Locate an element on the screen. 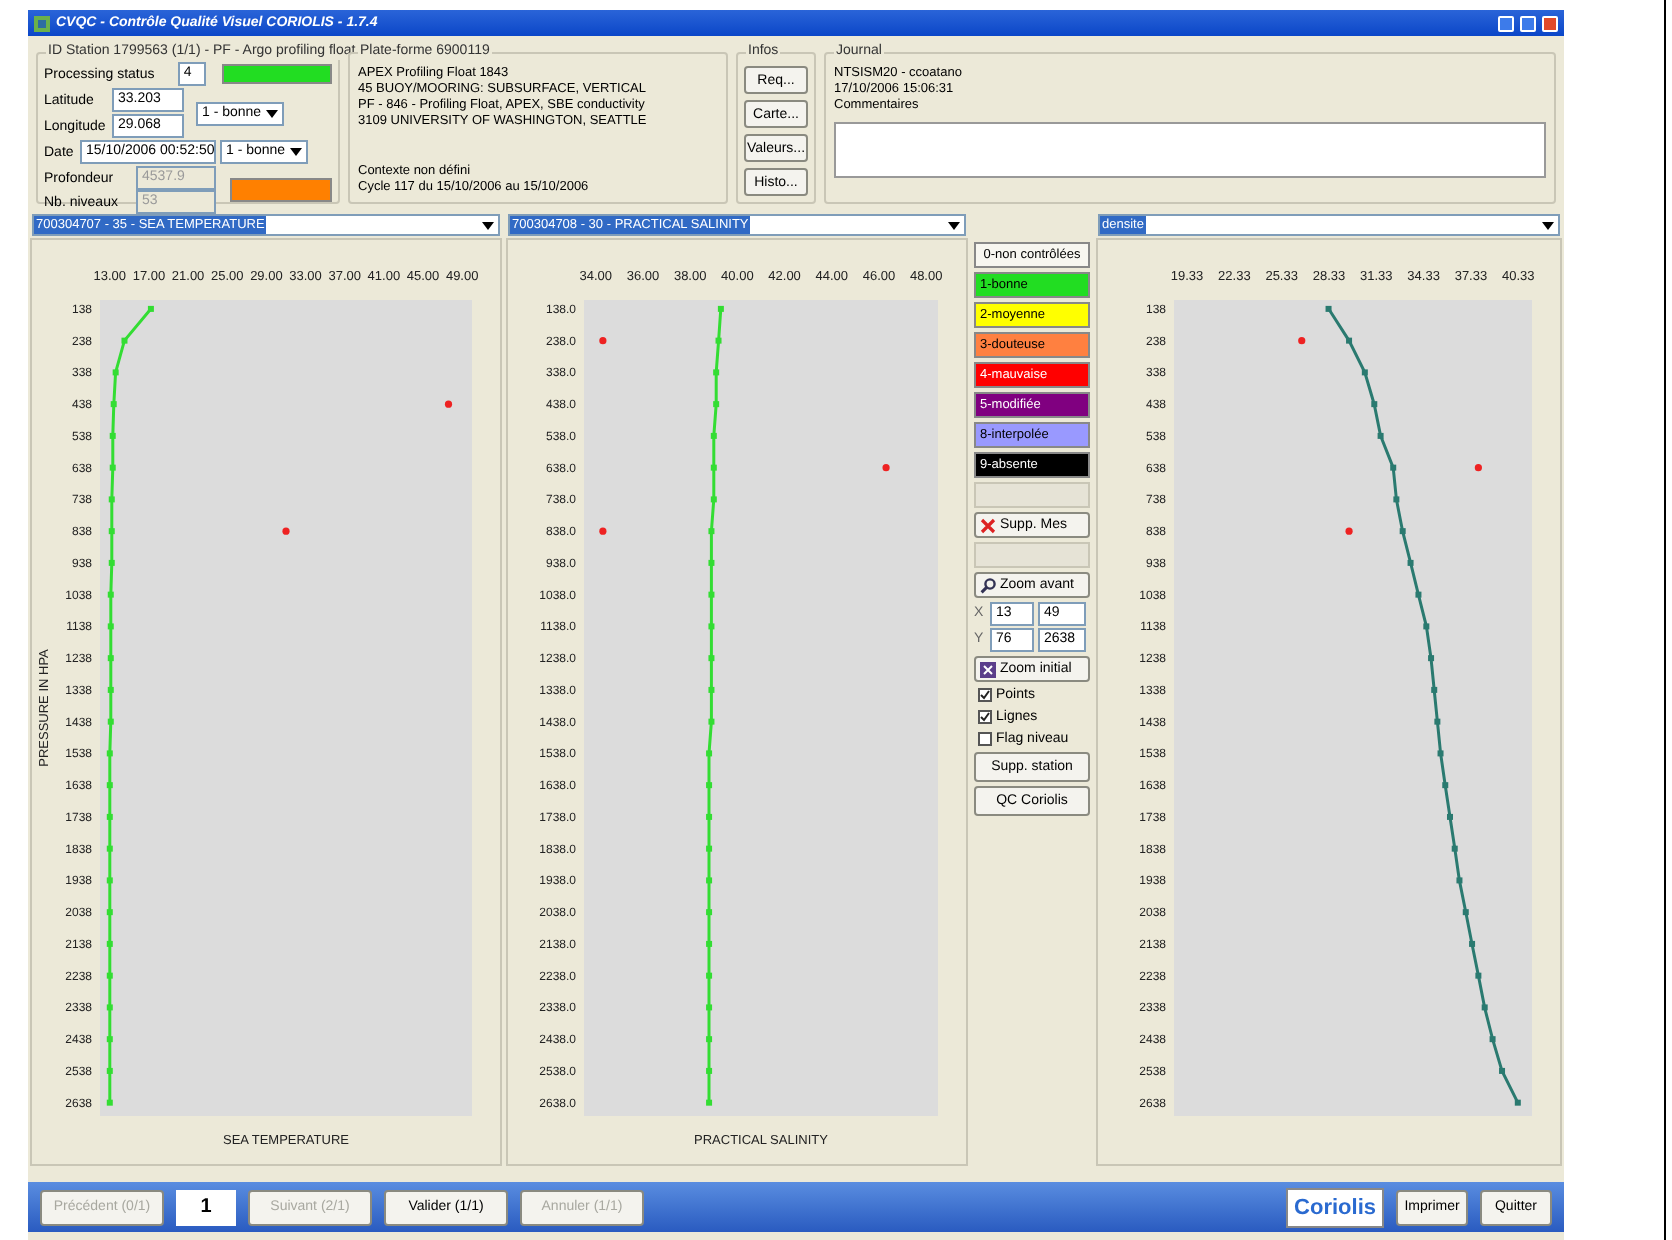 This screenshot has width=1672, height=1240. maximize-button is located at coordinates (1528, 23).